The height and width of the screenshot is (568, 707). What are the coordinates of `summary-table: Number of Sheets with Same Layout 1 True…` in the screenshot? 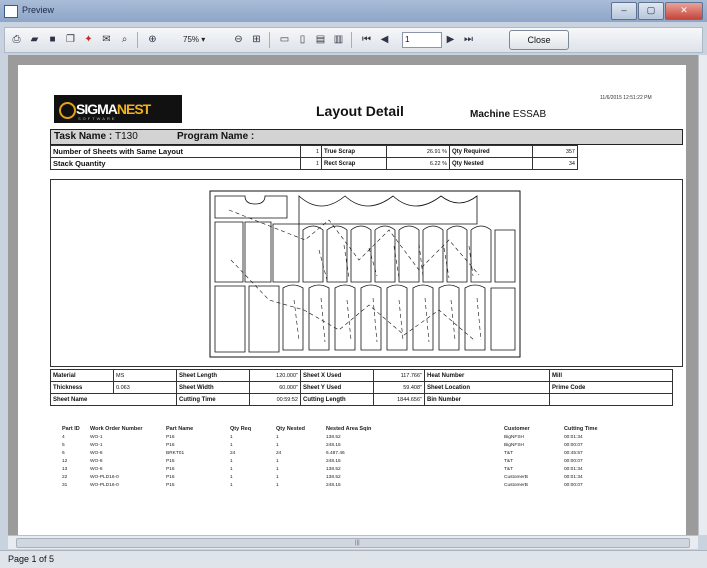 It's located at (314, 157).